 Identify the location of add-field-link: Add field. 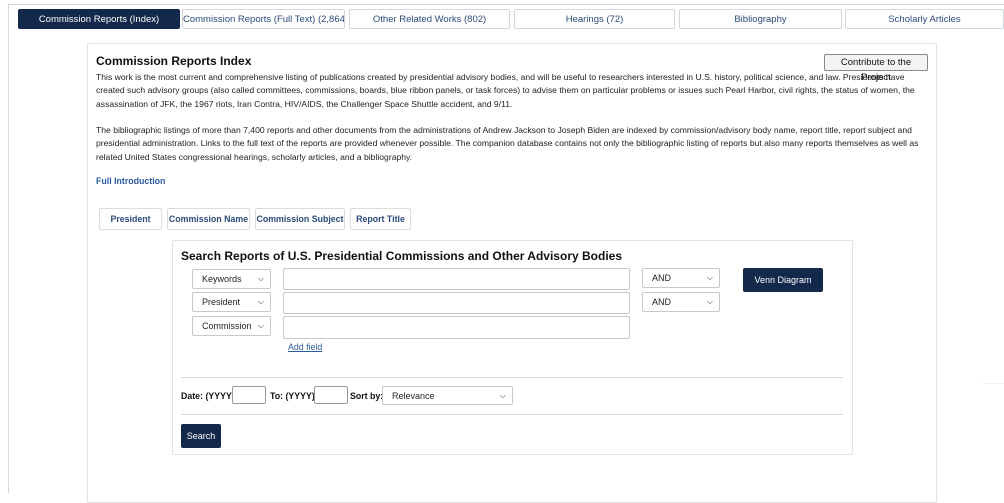
(305, 347).